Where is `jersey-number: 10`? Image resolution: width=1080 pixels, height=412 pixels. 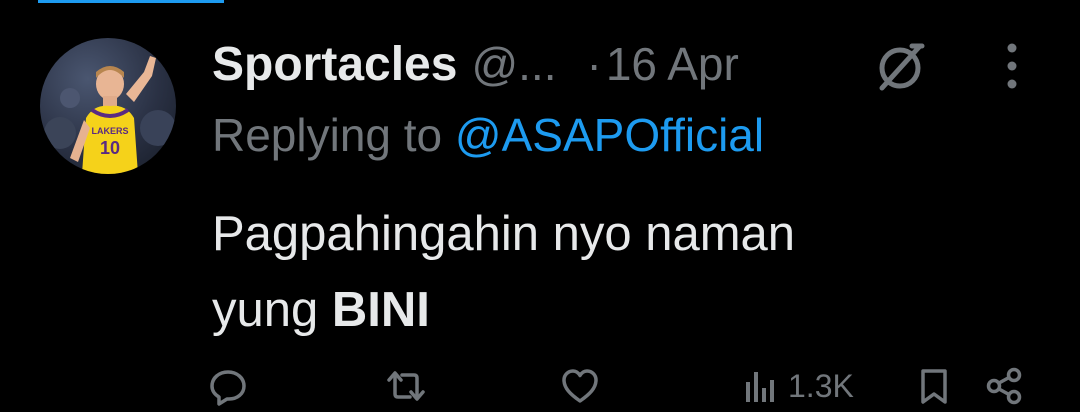 jersey-number: 10 is located at coordinates (110, 148).